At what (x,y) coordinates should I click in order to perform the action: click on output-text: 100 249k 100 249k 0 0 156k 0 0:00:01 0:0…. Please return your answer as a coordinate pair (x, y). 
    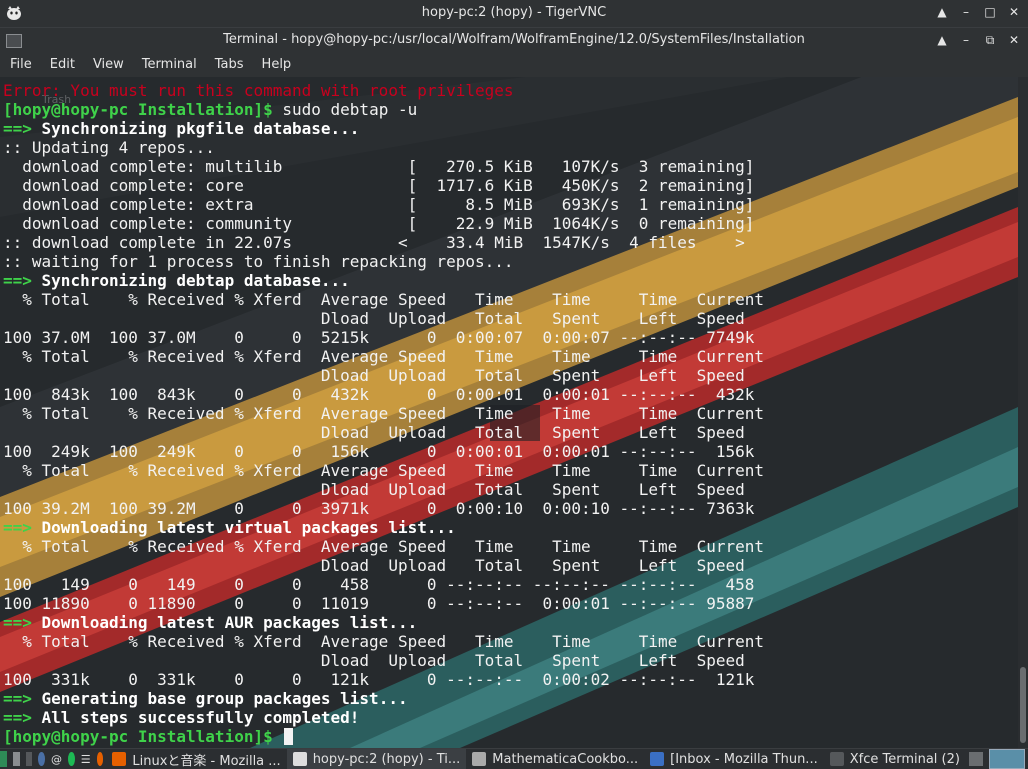
    Looking at the image, I should click on (379, 451).